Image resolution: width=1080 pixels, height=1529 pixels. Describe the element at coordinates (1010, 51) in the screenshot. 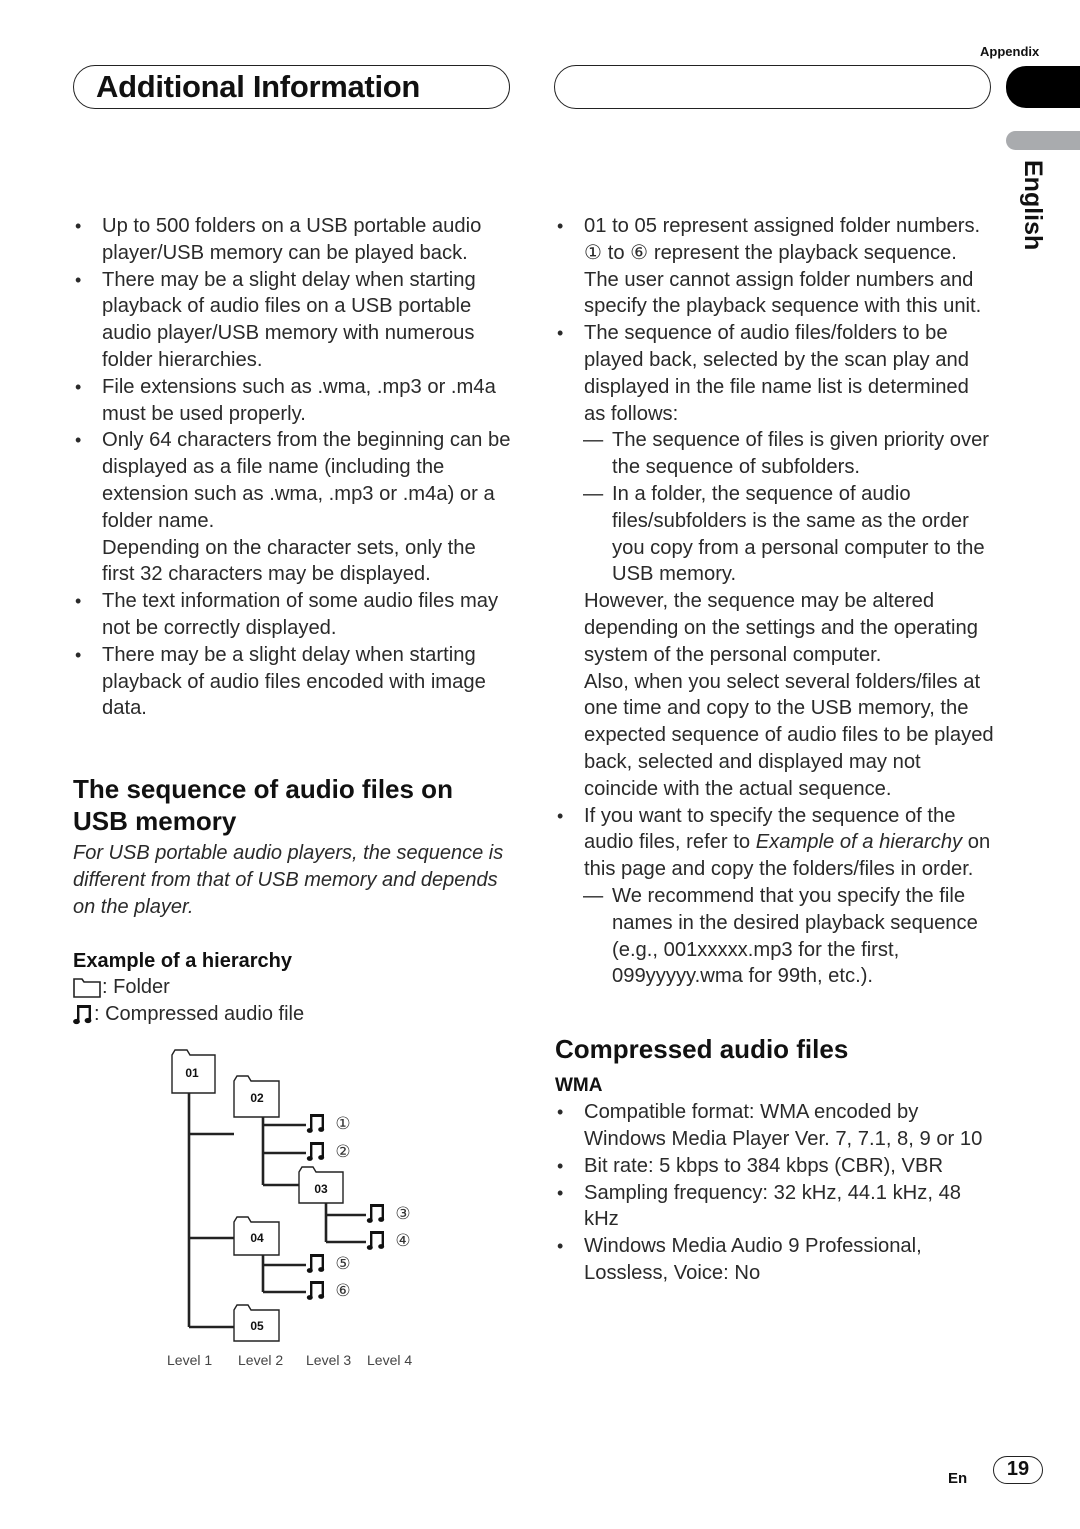

I see `section-label: Appendix` at that location.